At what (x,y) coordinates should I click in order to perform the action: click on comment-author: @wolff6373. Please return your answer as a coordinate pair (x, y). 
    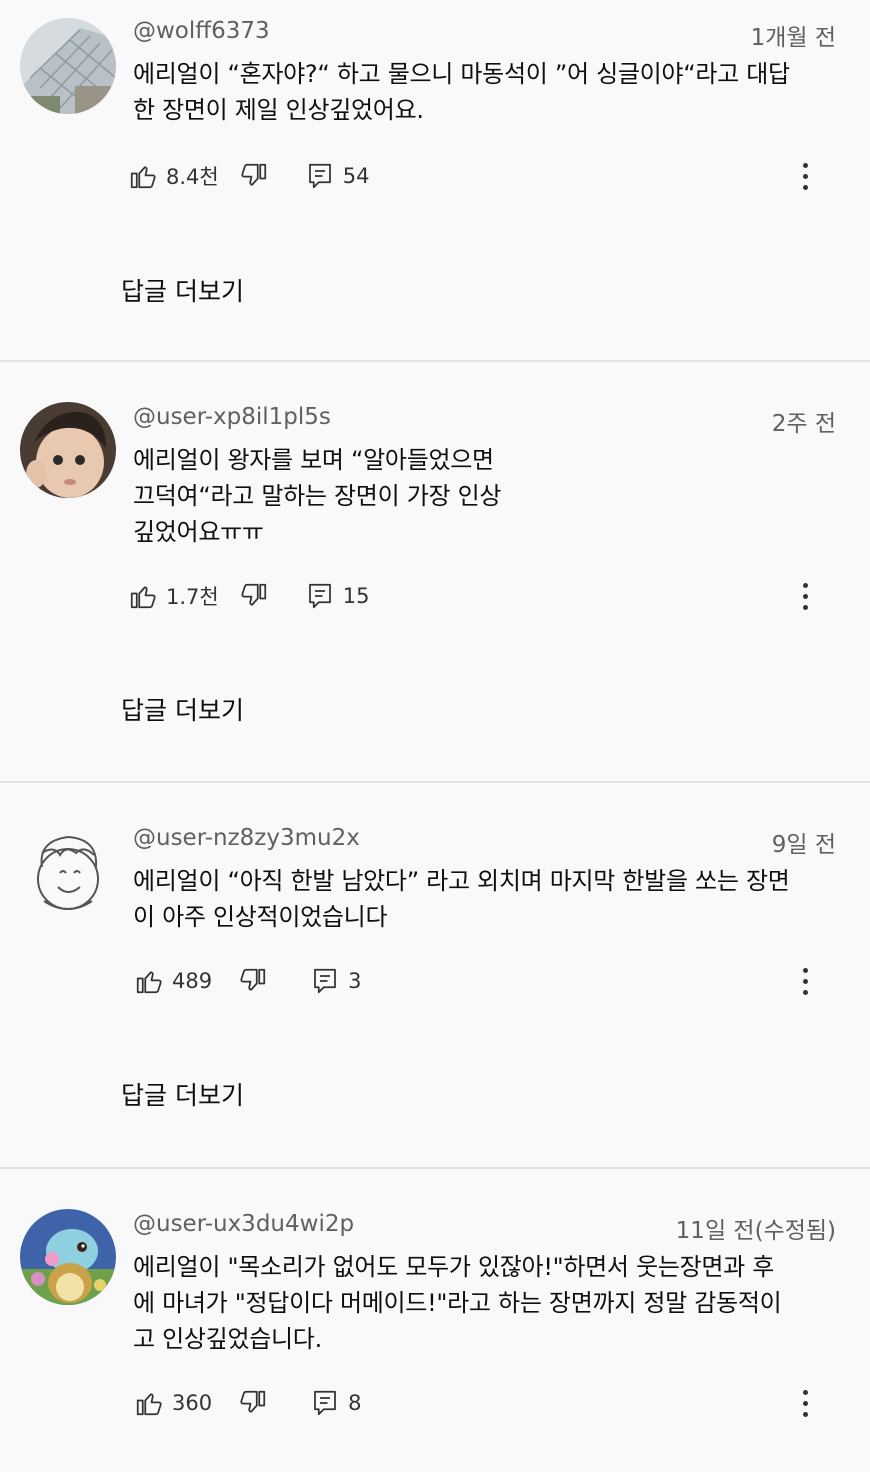
    Looking at the image, I should click on (201, 31).